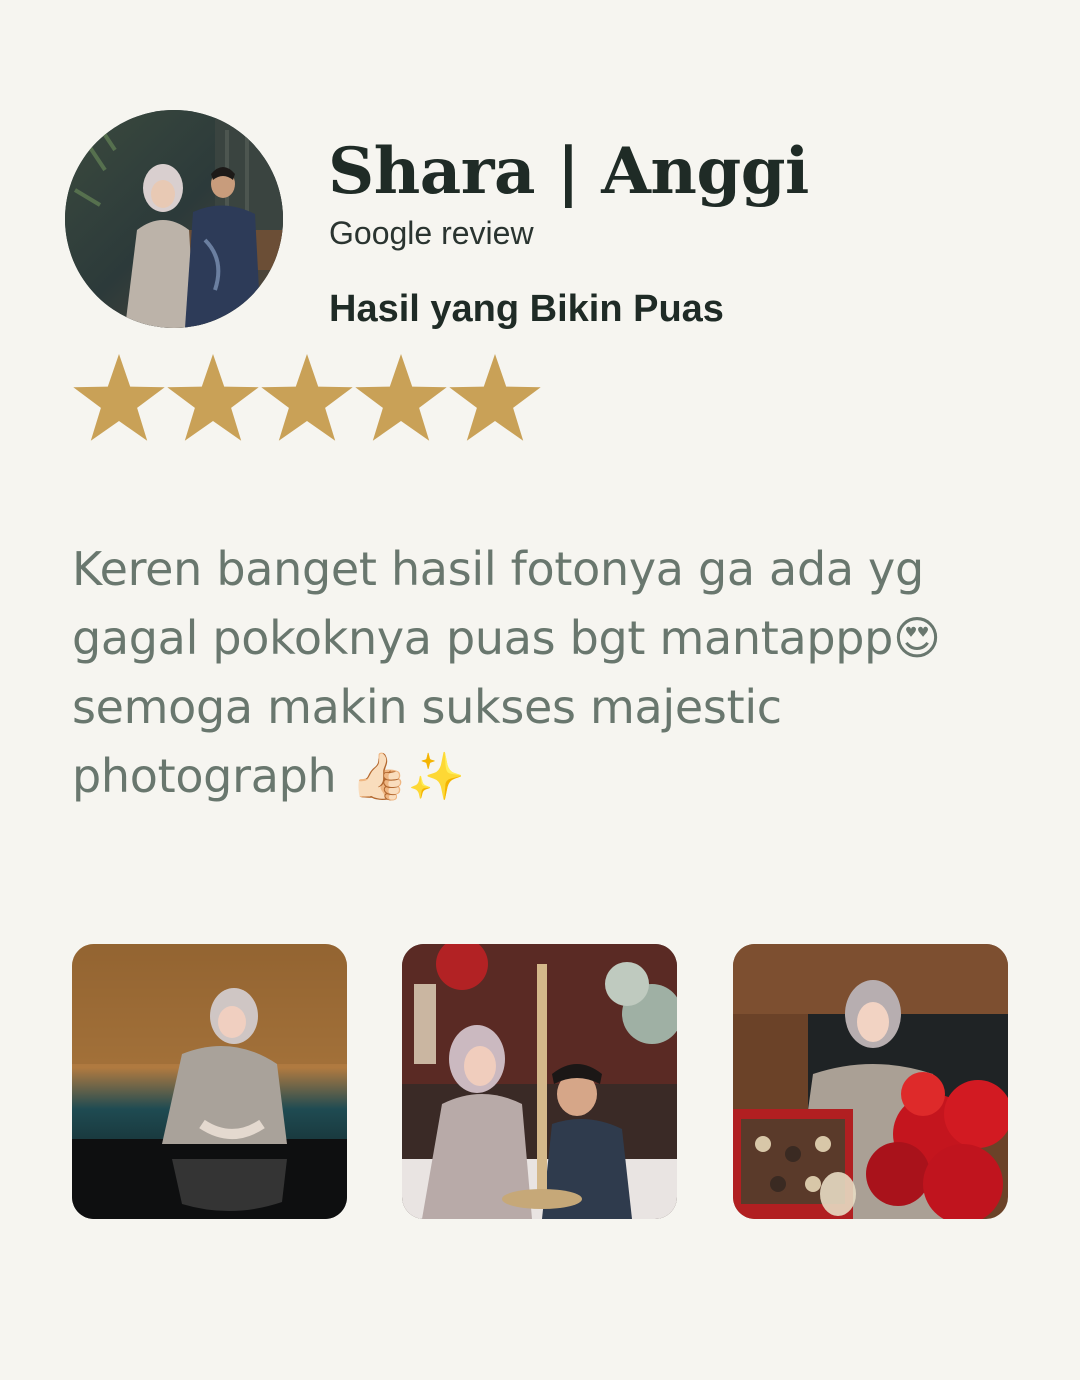 This screenshot has width=1080, height=1380. I want to click on reviewer-name: Shara | Anggi, so click(568, 171).